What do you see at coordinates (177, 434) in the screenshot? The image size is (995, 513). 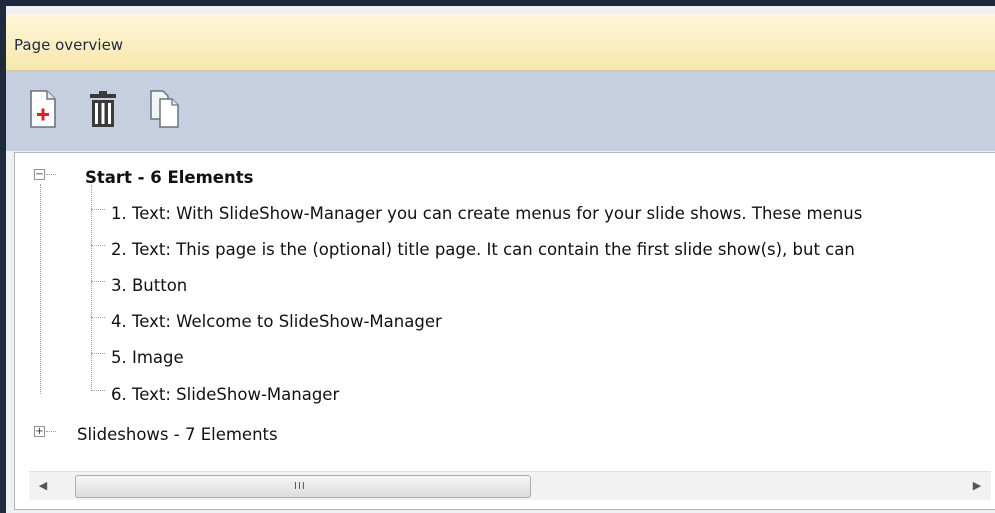 I see `tree-group-label: Slideshows - 7 Elements` at bounding box center [177, 434].